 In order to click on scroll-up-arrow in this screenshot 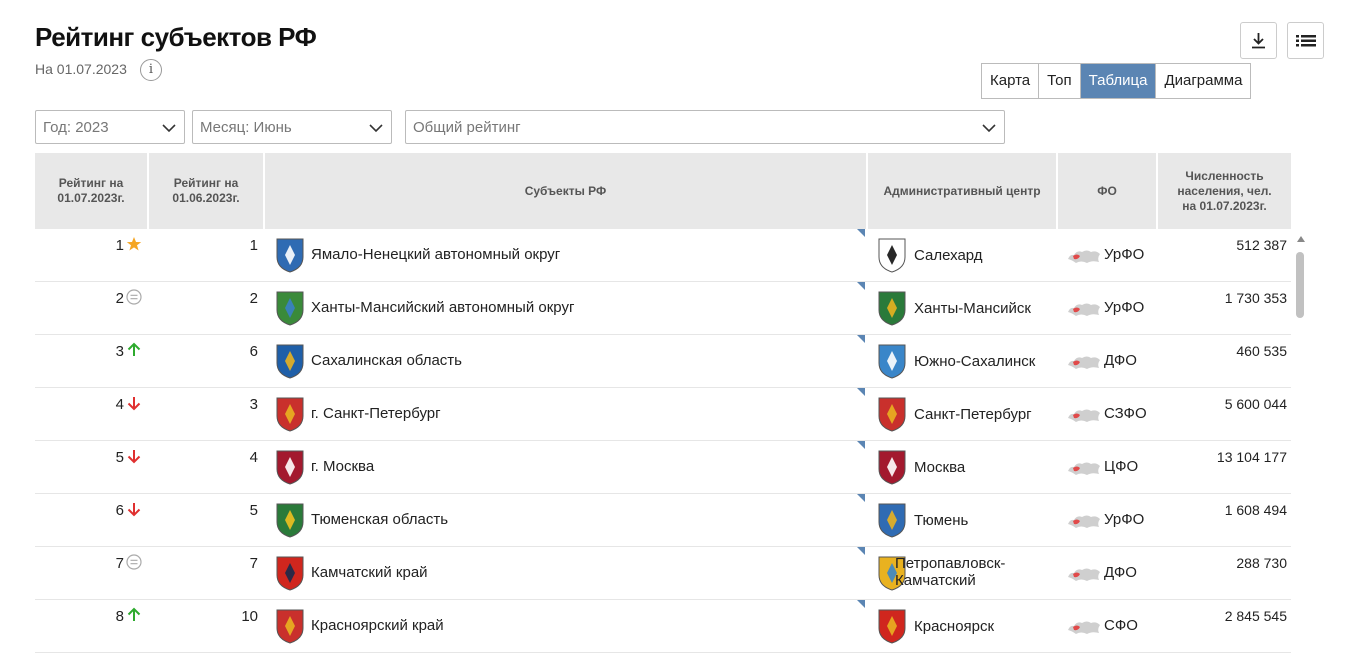, I will do `click(1301, 239)`.